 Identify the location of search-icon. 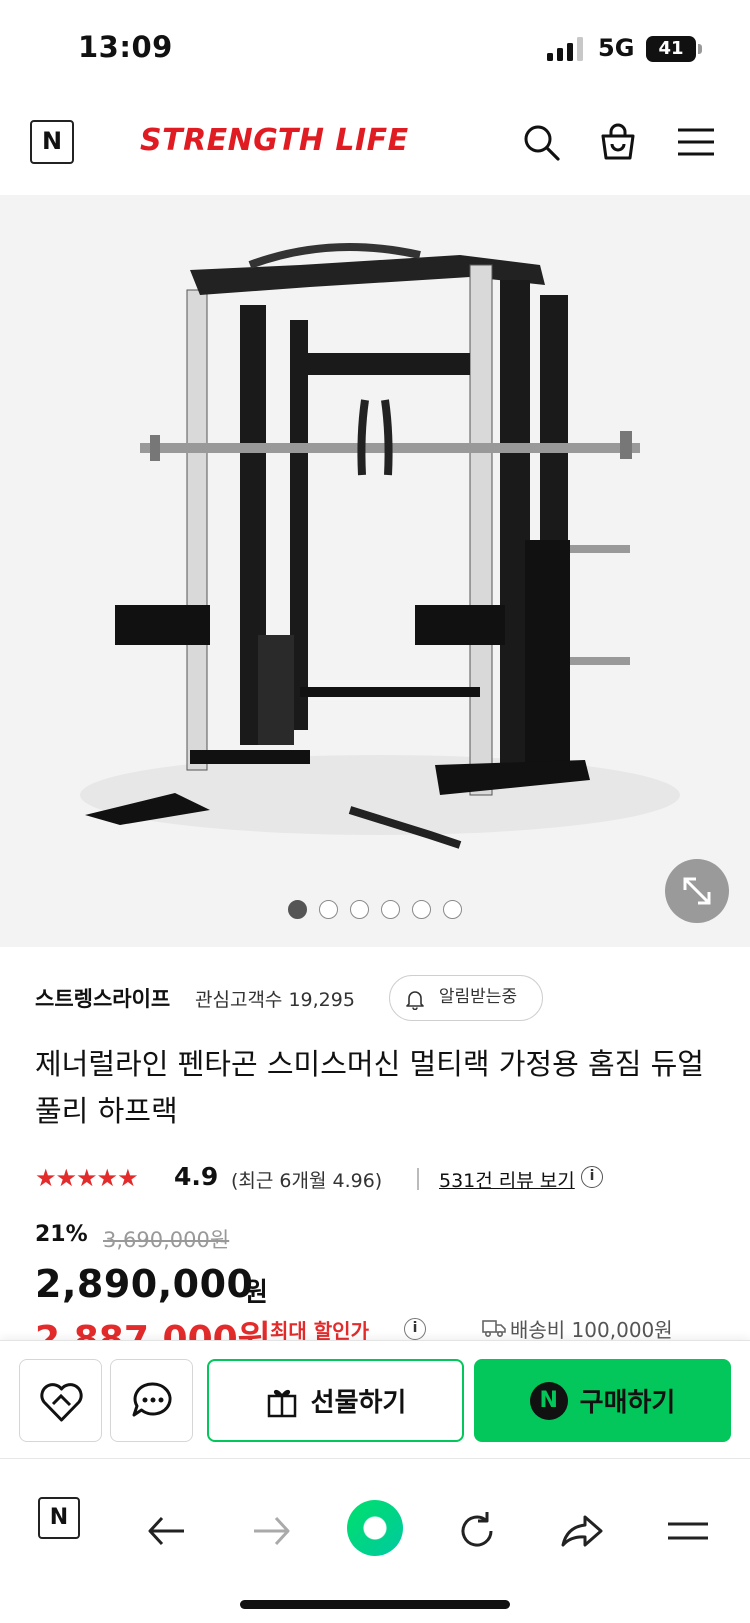
(541, 142).